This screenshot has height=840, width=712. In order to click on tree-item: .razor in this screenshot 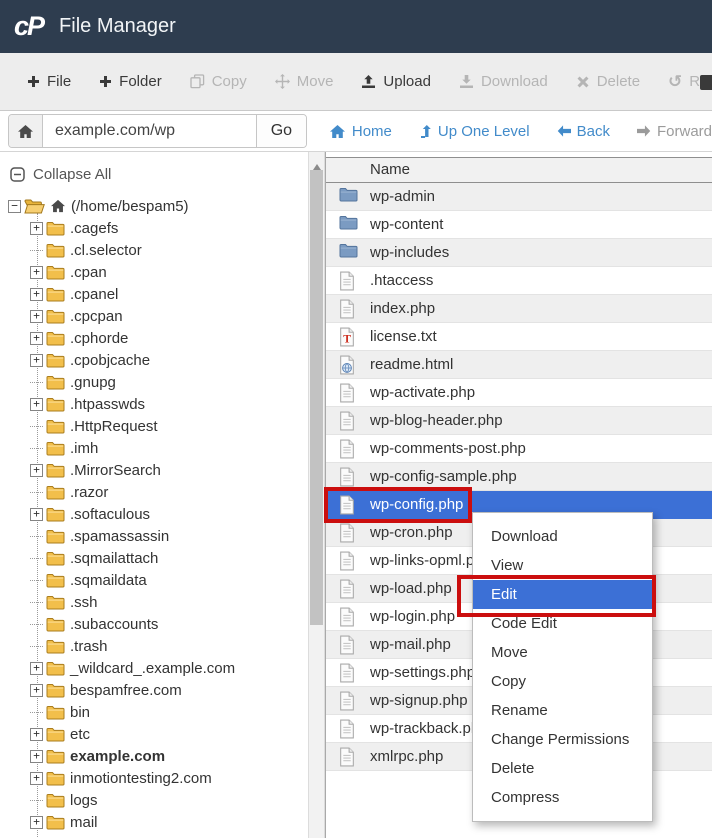, I will do `click(154, 492)`.